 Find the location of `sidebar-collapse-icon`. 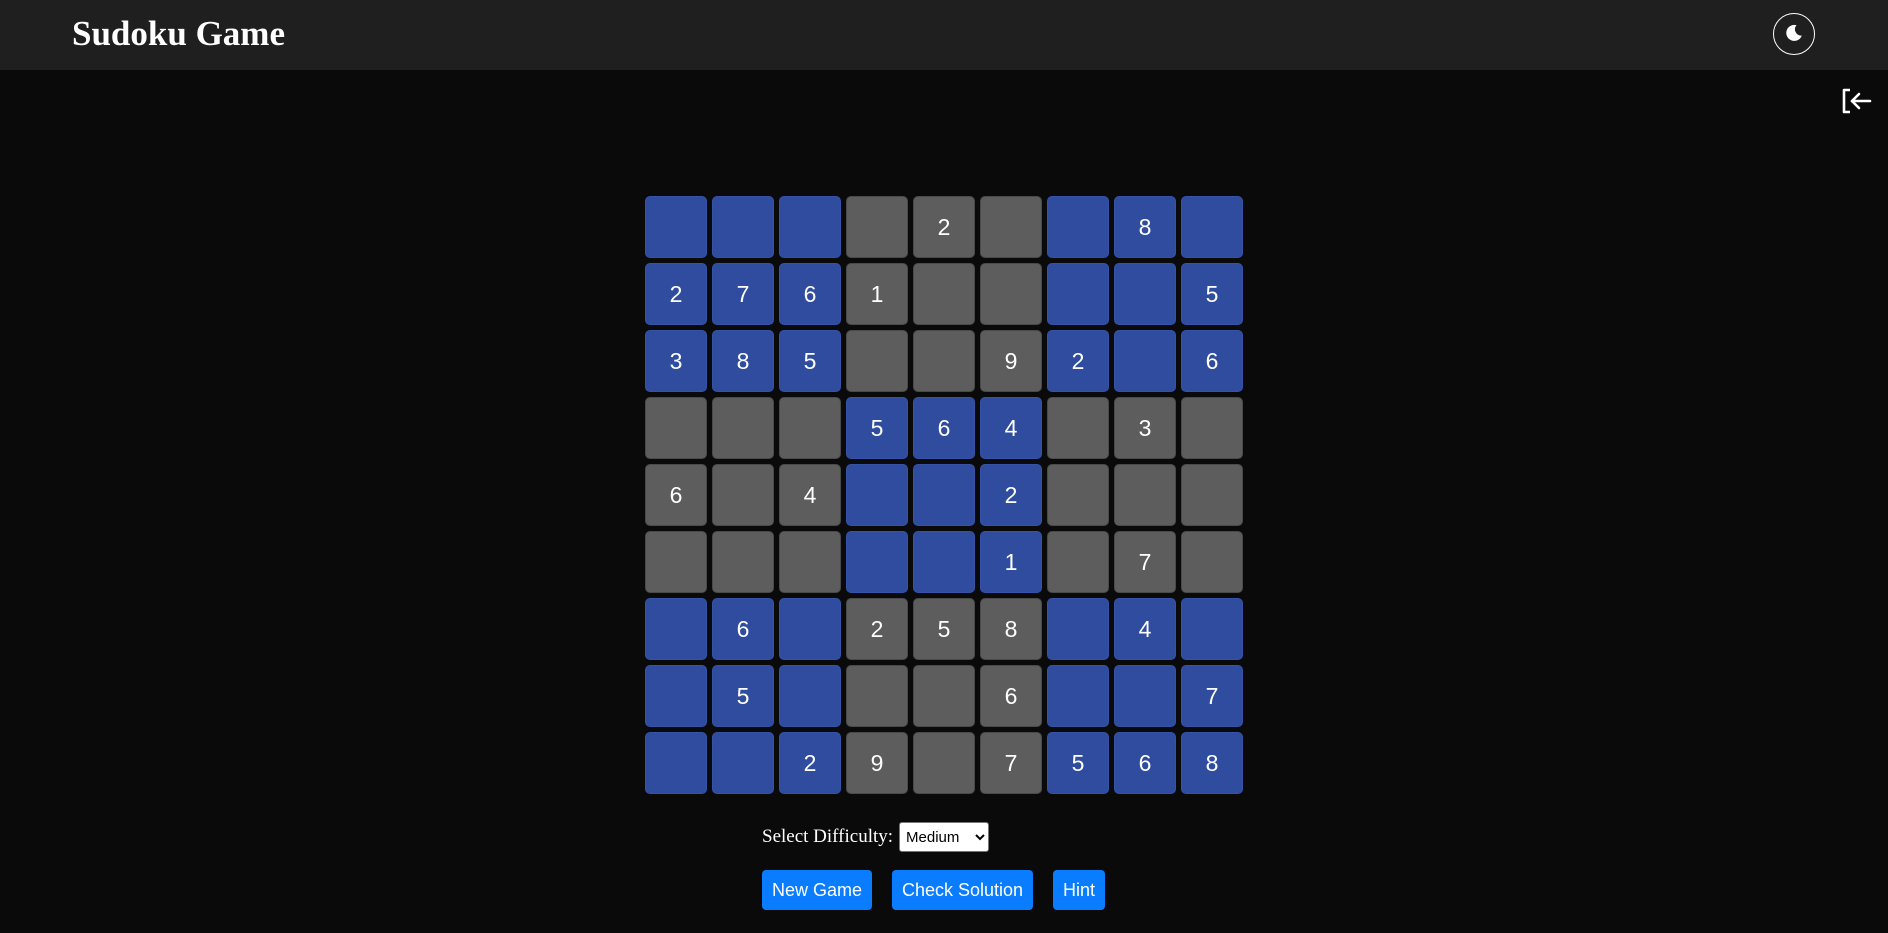

sidebar-collapse-icon is located at coordinates (1857, 103).